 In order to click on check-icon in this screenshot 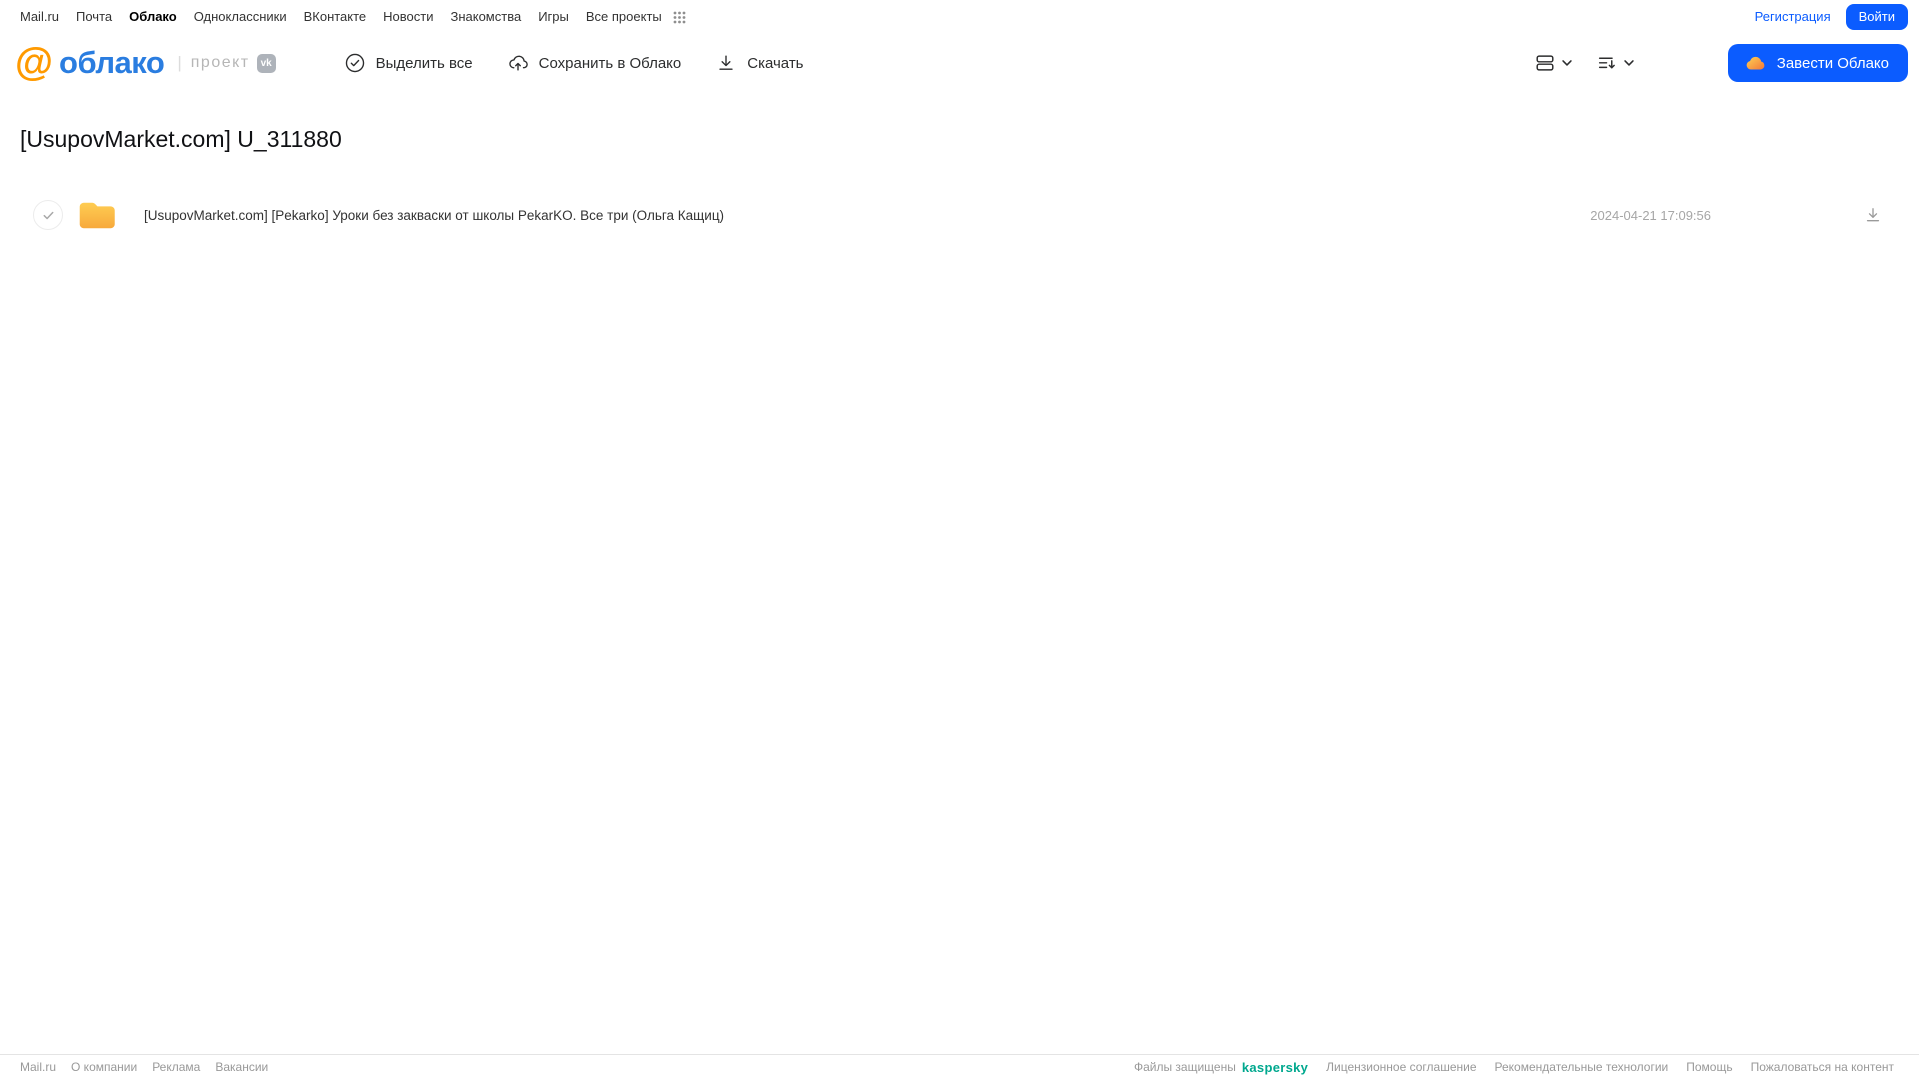, I will do `click(48, 215)`.